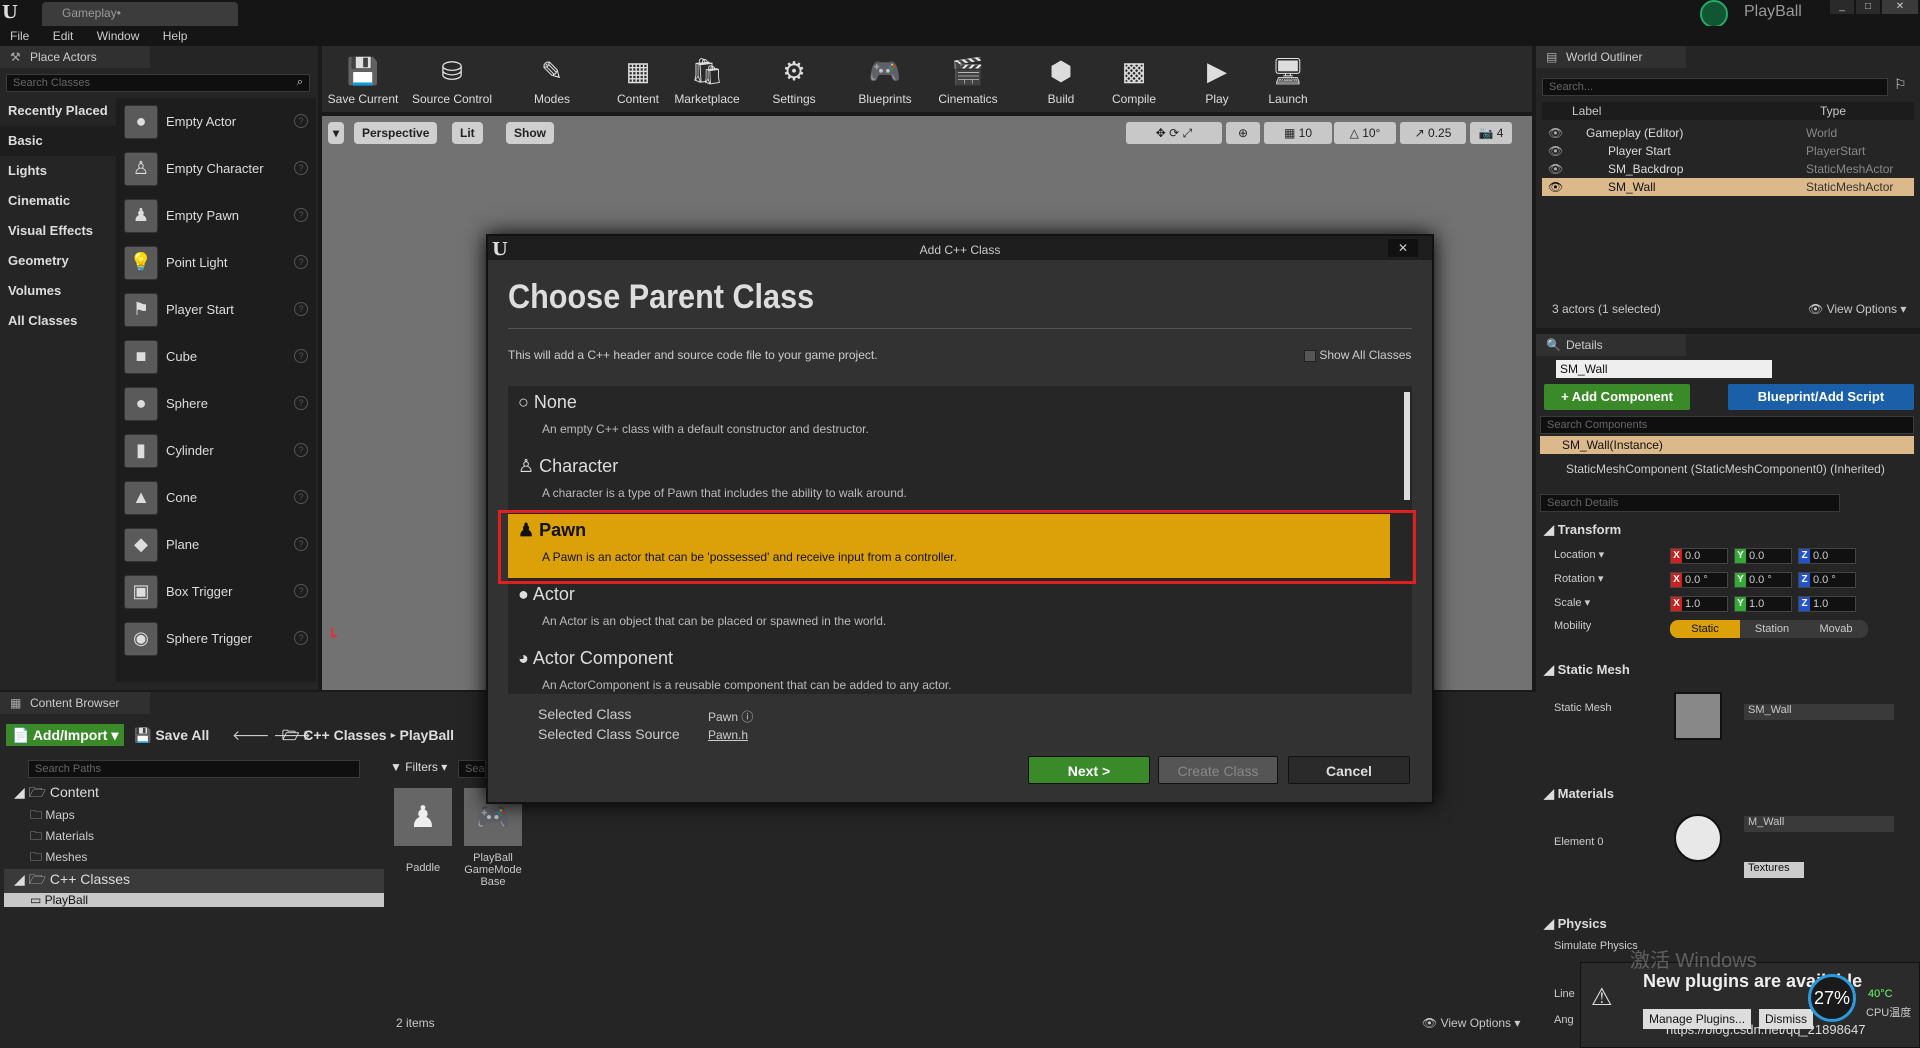 Image resolution: width=1920 pixels, height=1048 pixels. What do you see at coordinates (1857, 309) in the screenshot?
I see `outliner-view-options: 👁 View Options ▾` at bounding box center [1857, 309].